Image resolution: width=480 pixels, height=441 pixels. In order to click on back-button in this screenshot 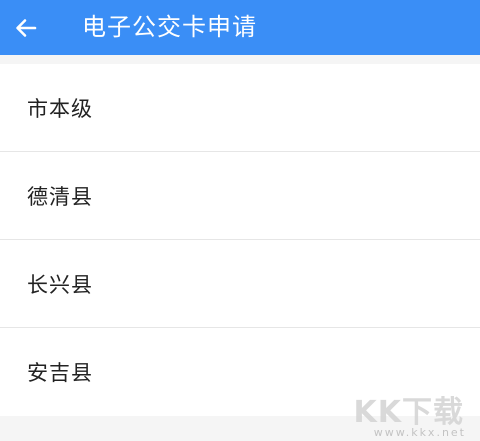, I will do `click(38, 27)`.